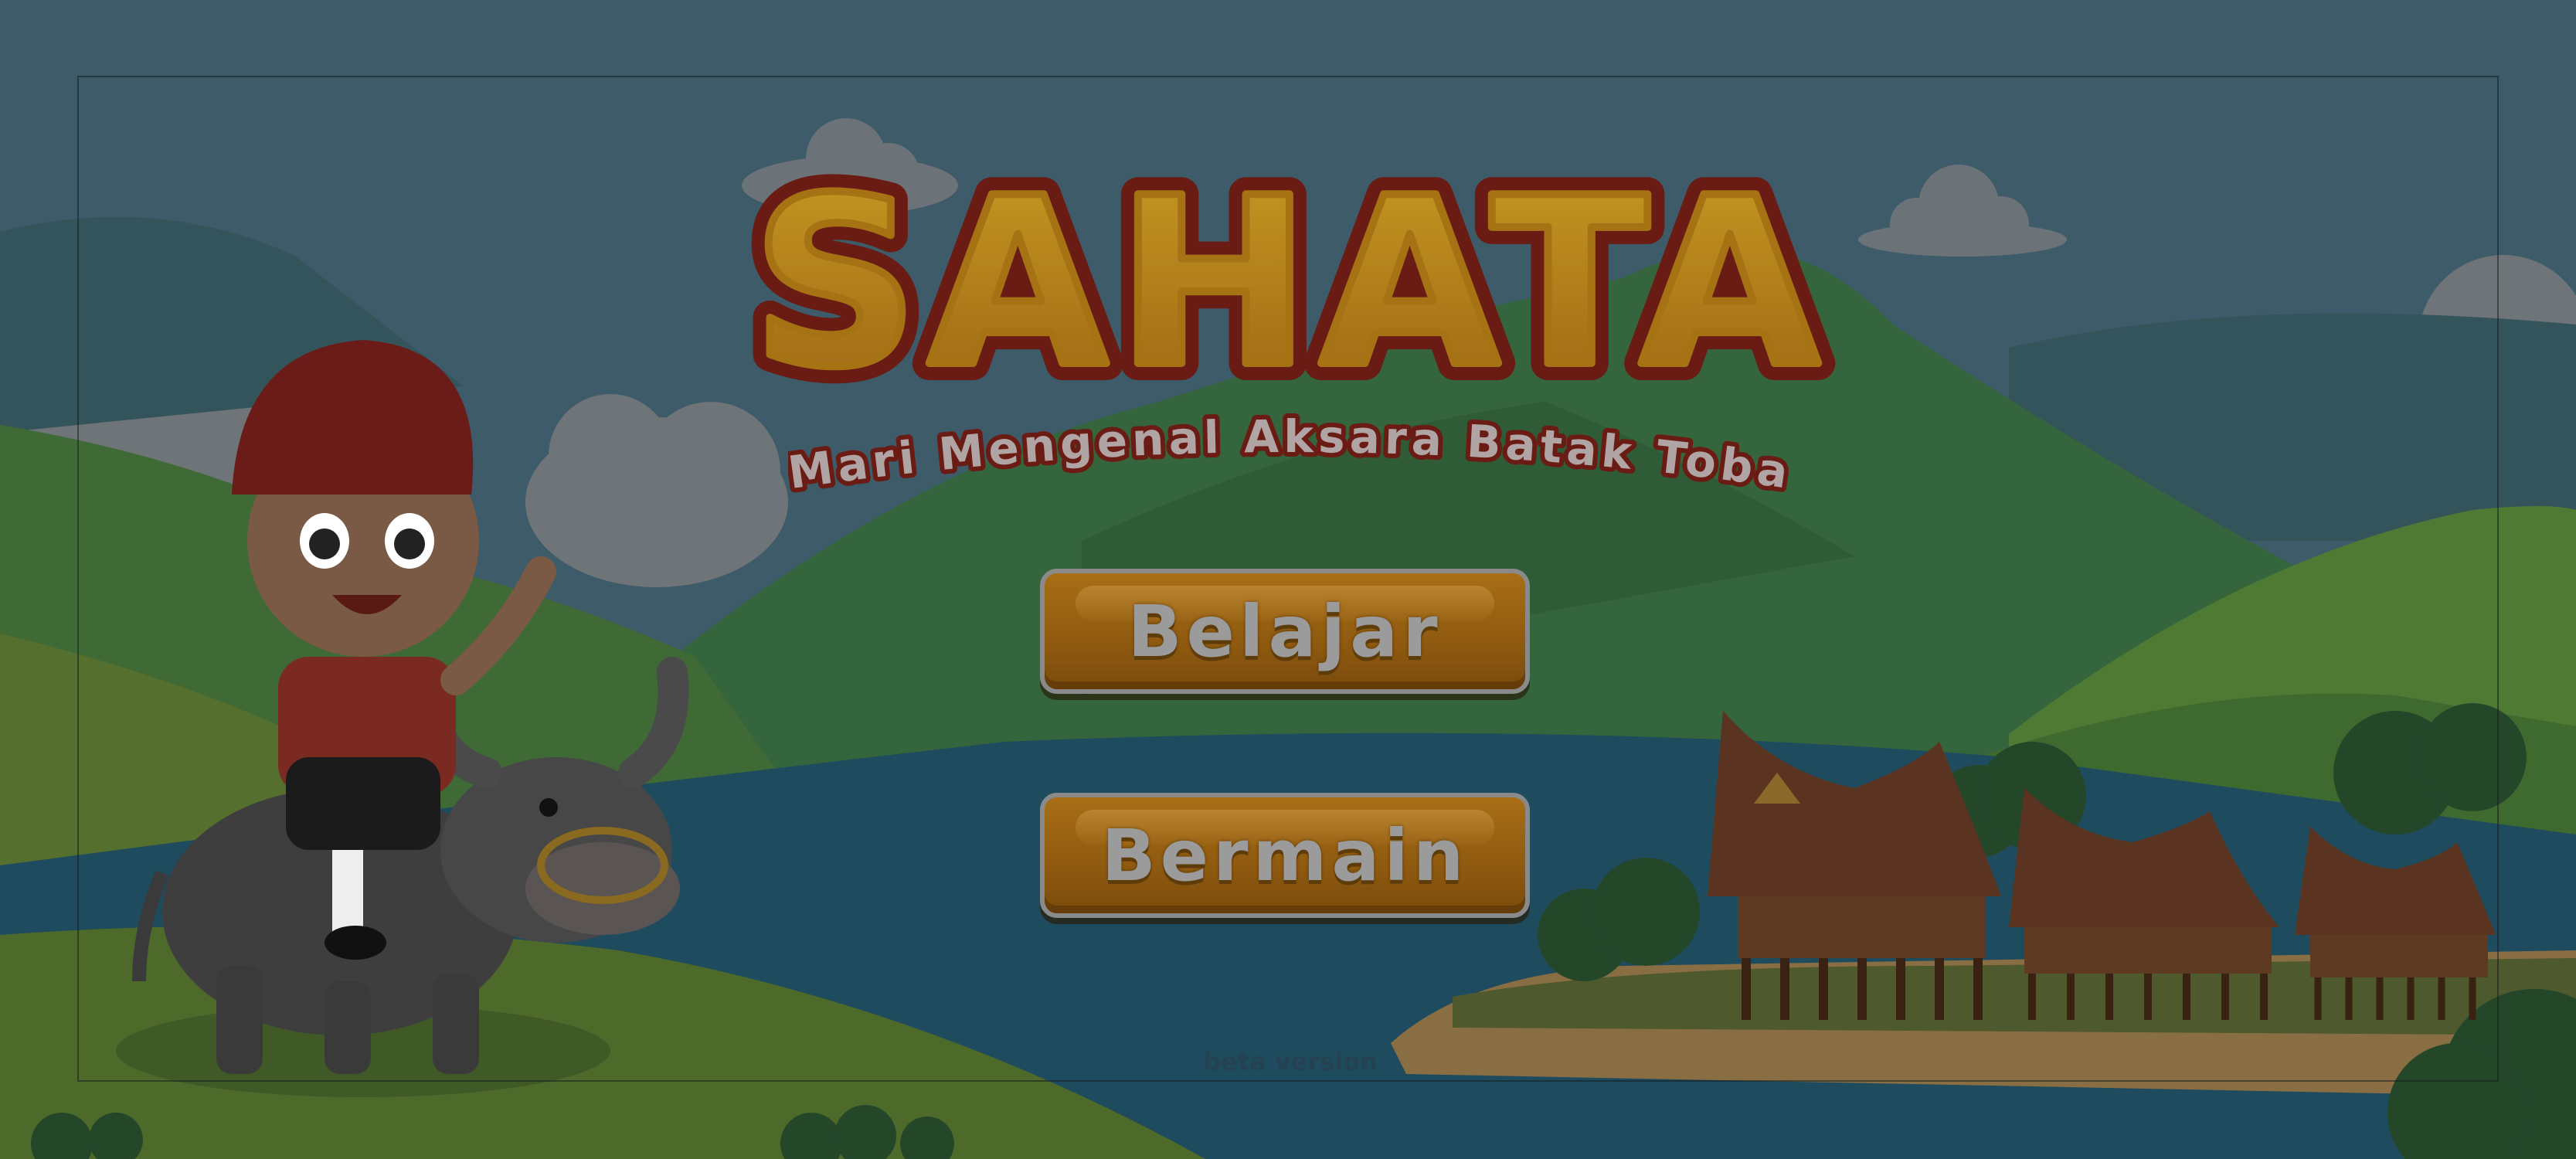  What do you see at coordinates (1290, 1061) in the screenshot?
I see `version-label: beta version` at bounding box center [1290, 1061].